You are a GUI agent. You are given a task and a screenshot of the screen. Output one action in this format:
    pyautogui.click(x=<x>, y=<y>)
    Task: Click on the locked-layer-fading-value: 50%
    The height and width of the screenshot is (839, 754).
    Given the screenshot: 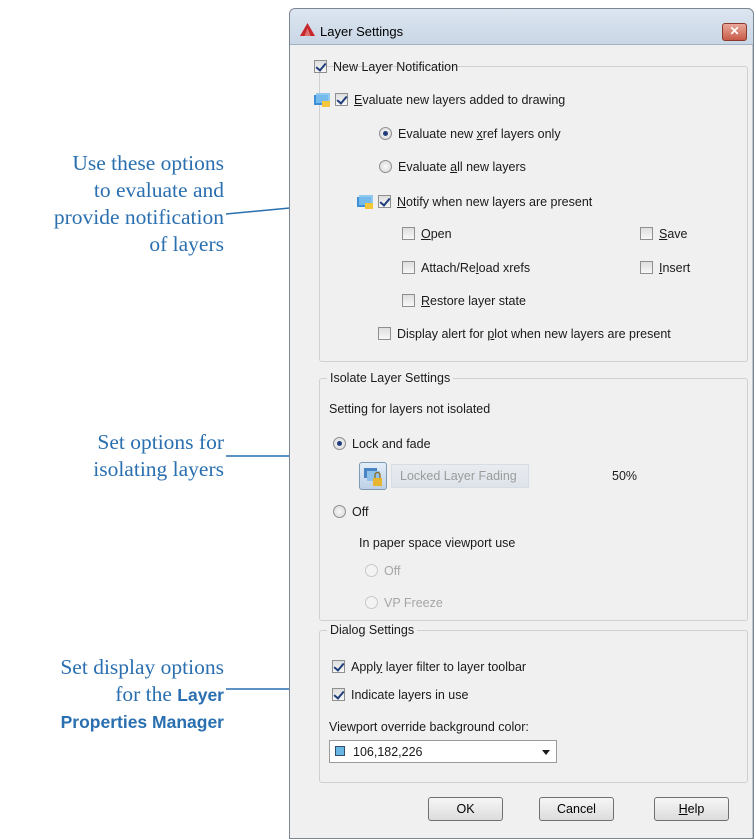 What is the action you would take?
    pyautogui.click(x=625, y=476)
    